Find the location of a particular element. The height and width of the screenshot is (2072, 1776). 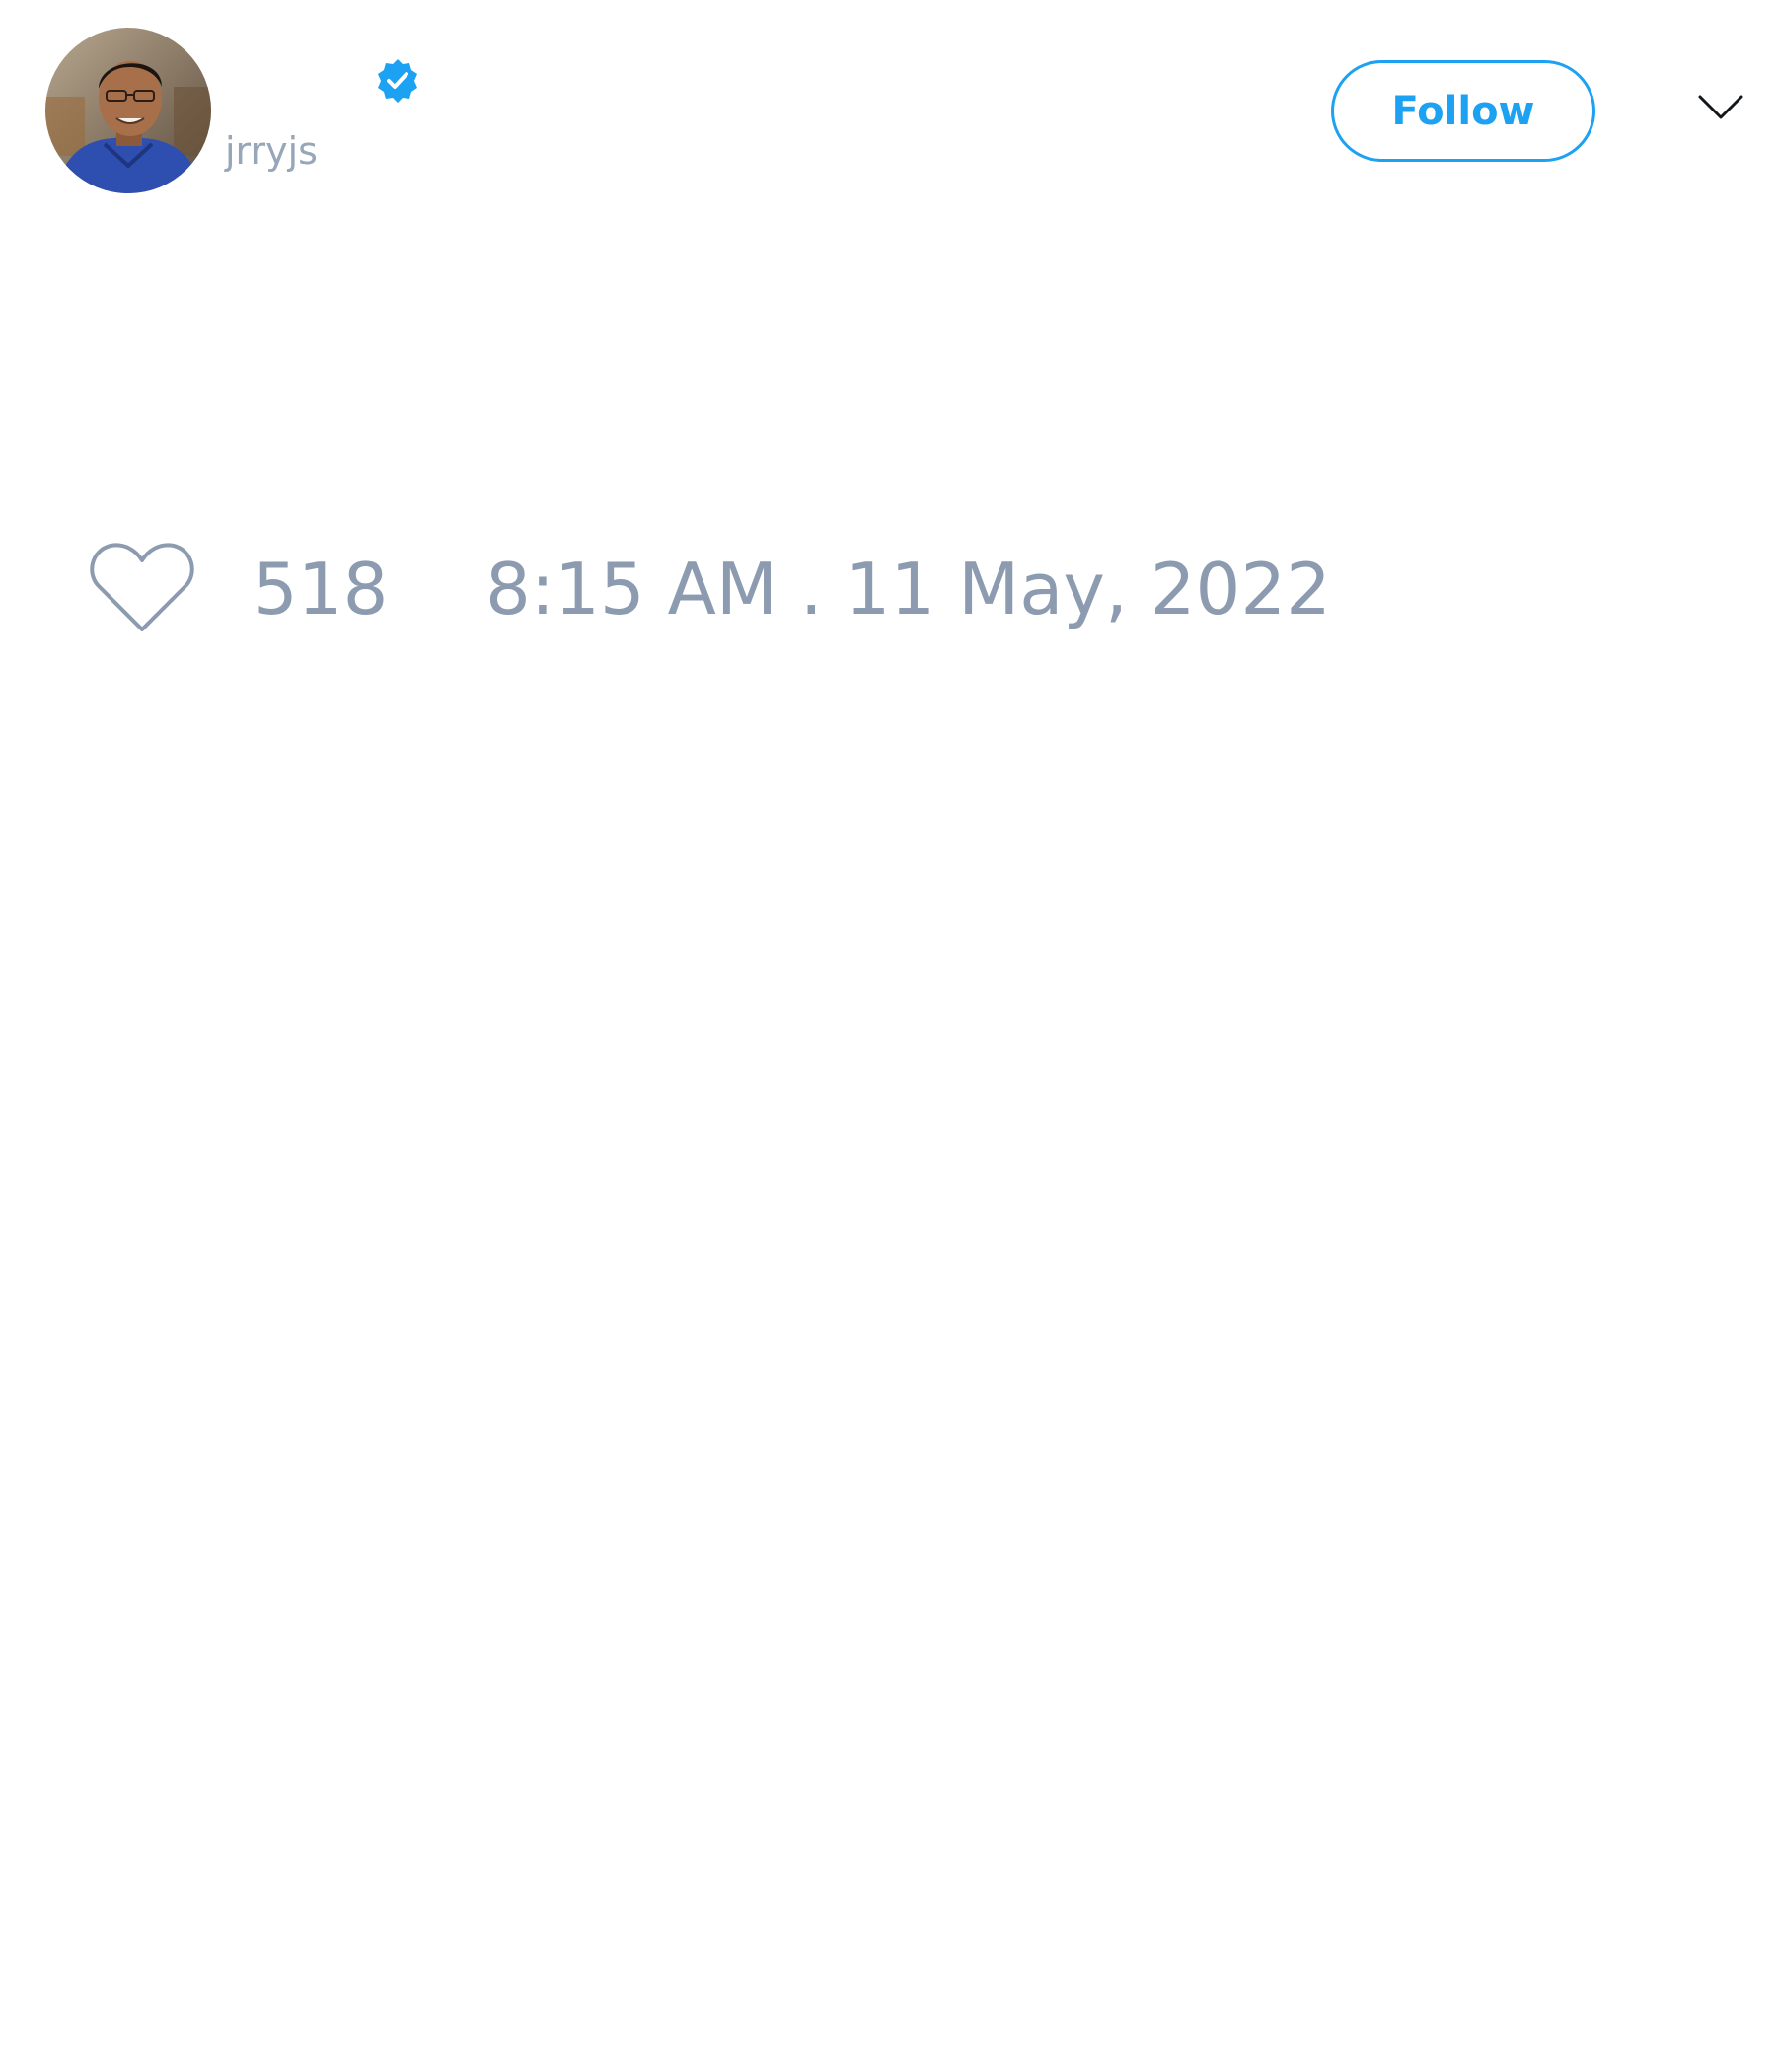

user-handle: jrryjs is located at coordinates (272, 151).